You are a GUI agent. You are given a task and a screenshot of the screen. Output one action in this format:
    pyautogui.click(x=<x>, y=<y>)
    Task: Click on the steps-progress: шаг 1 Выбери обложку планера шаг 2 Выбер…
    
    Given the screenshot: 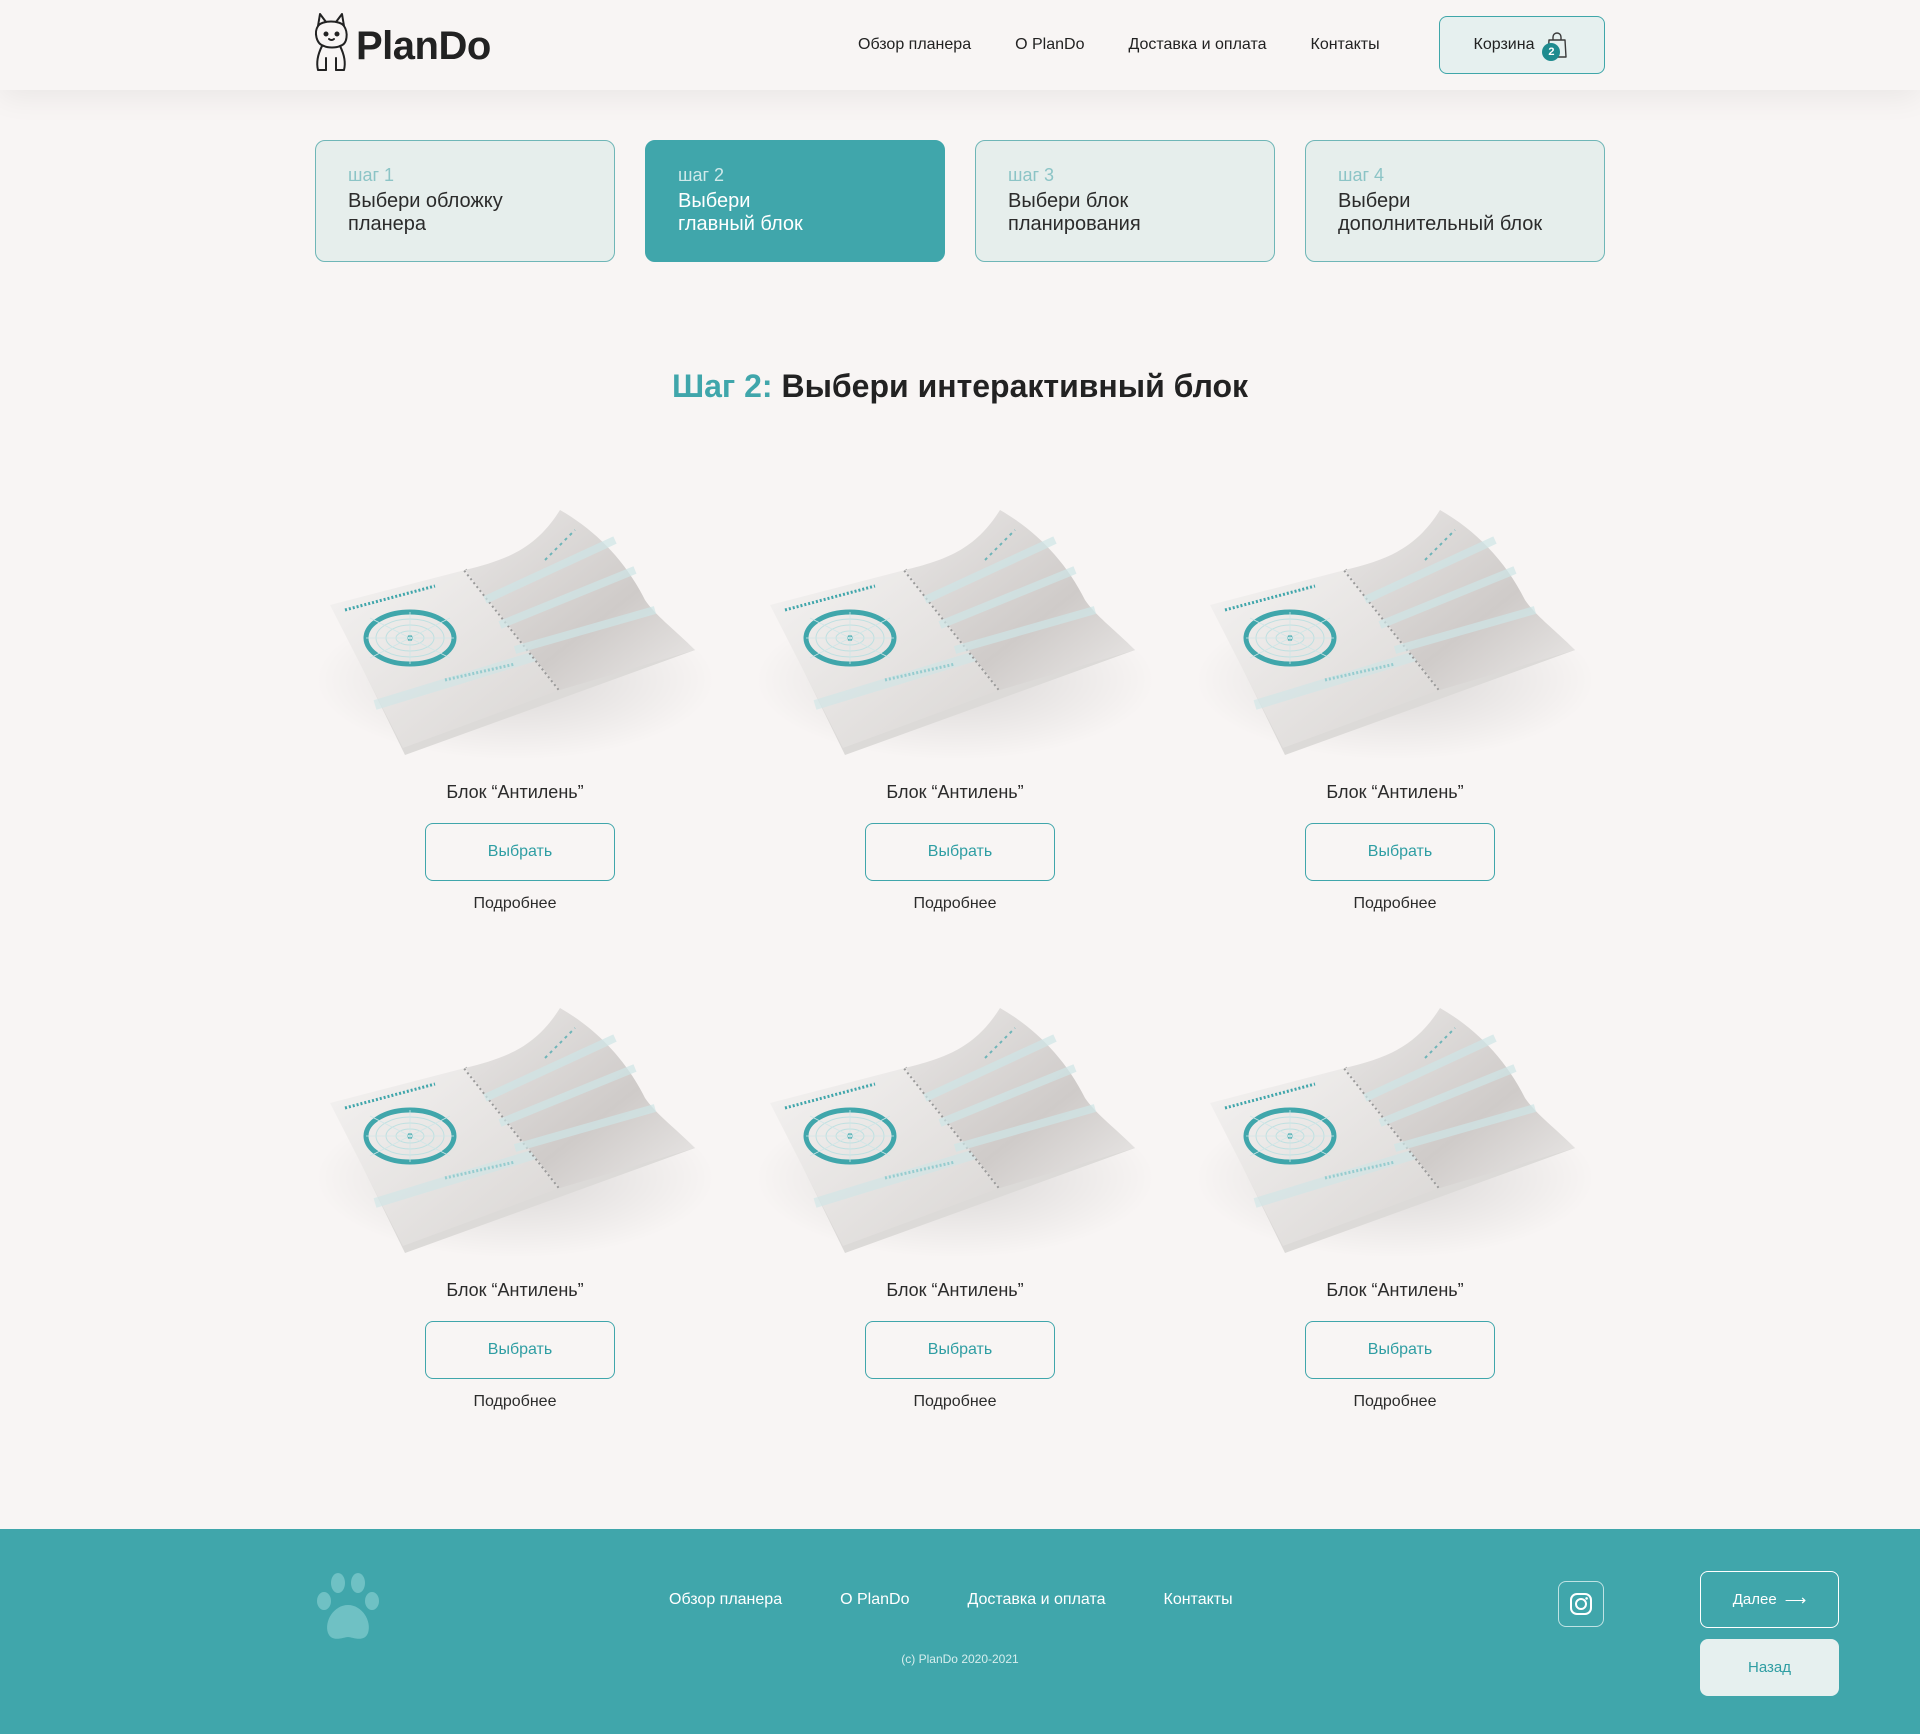 What is the action you would take?
    pyautogui.click(x=960, y=201)
    